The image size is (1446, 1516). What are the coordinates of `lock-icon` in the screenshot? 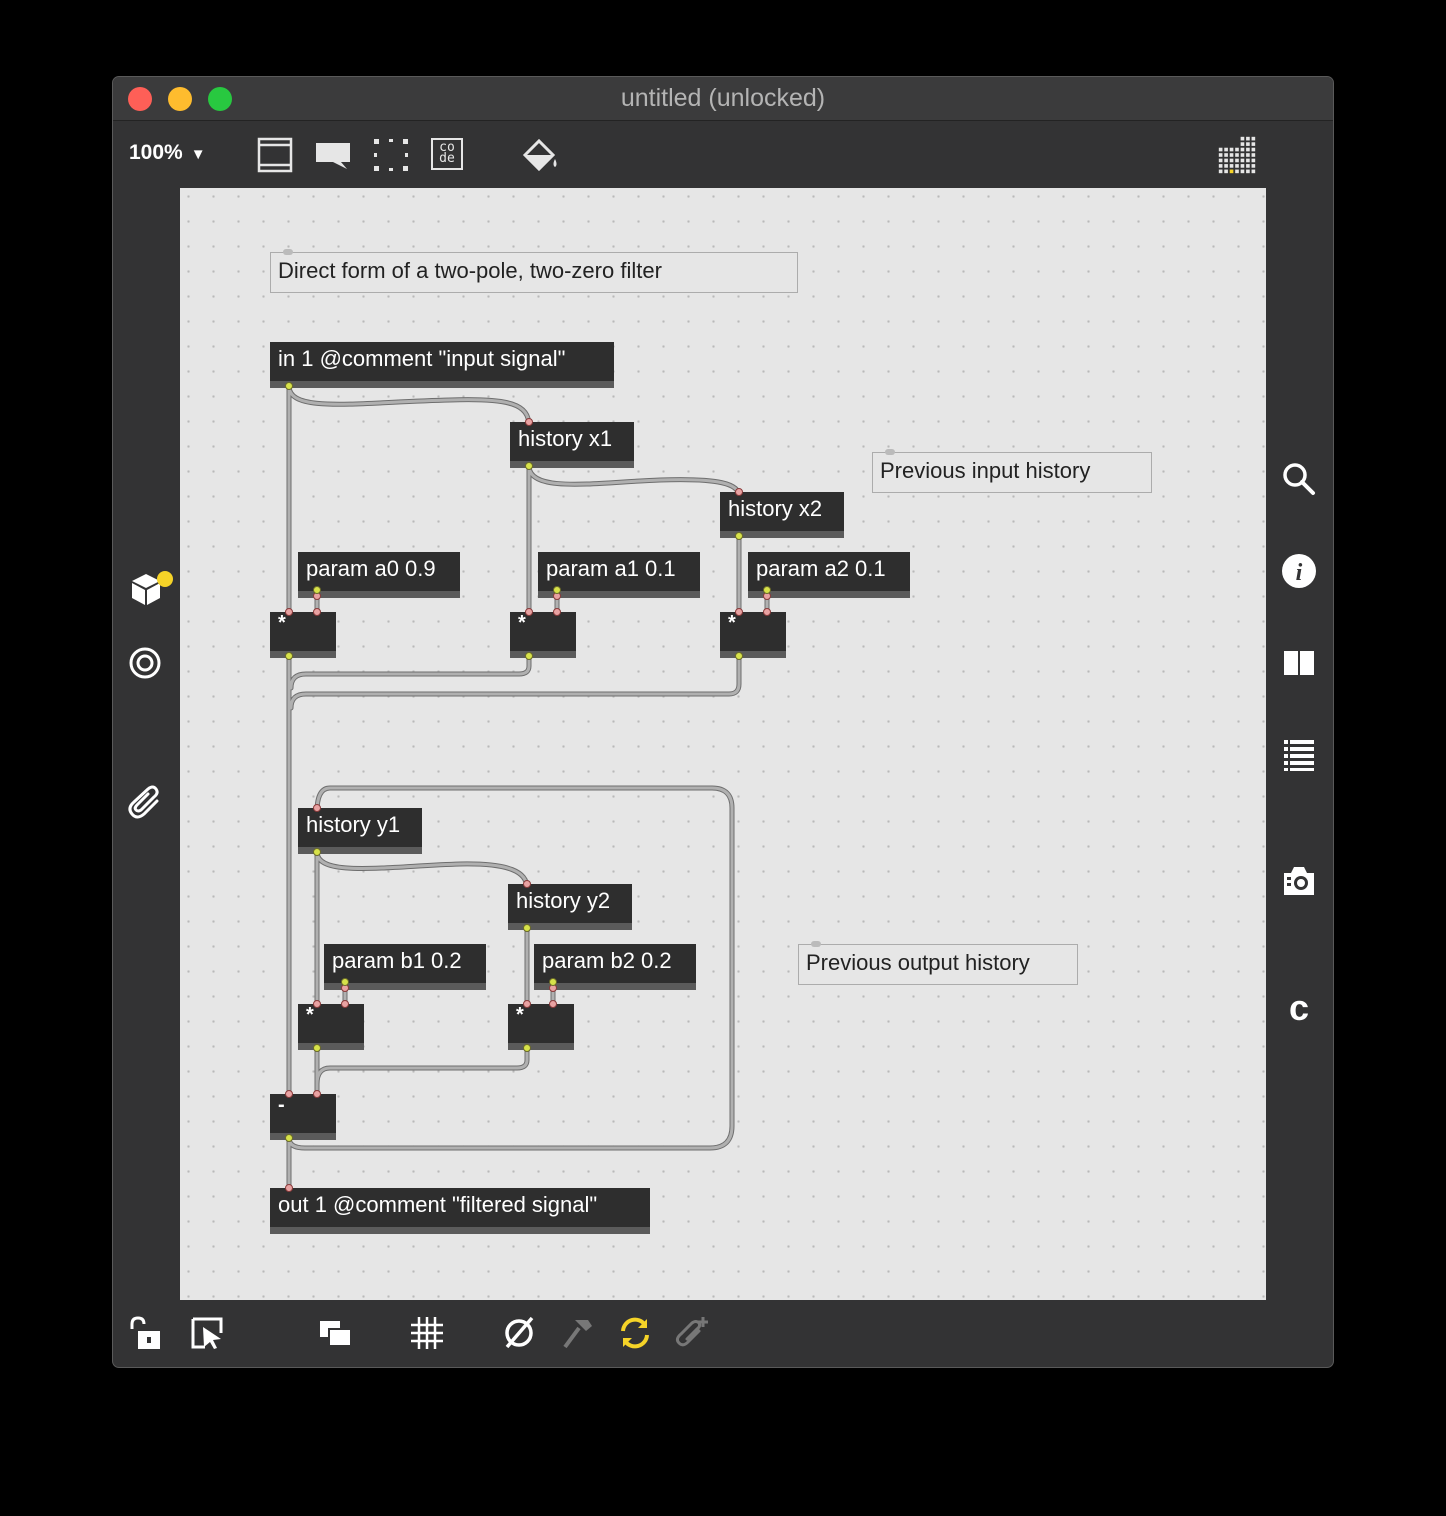 It's located at (145, 1333).